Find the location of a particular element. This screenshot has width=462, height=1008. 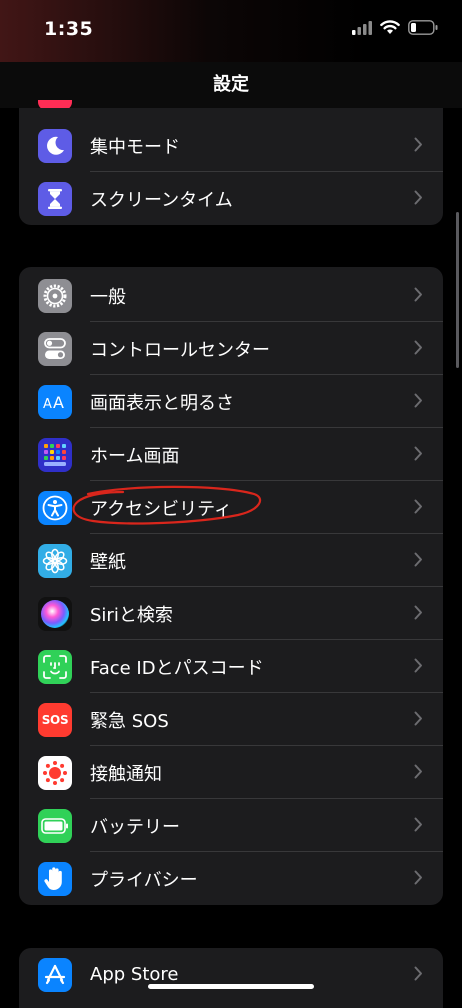

settings-row-display-brightness: AA 画面表示と明るさ is located at coordinates (231, 401).